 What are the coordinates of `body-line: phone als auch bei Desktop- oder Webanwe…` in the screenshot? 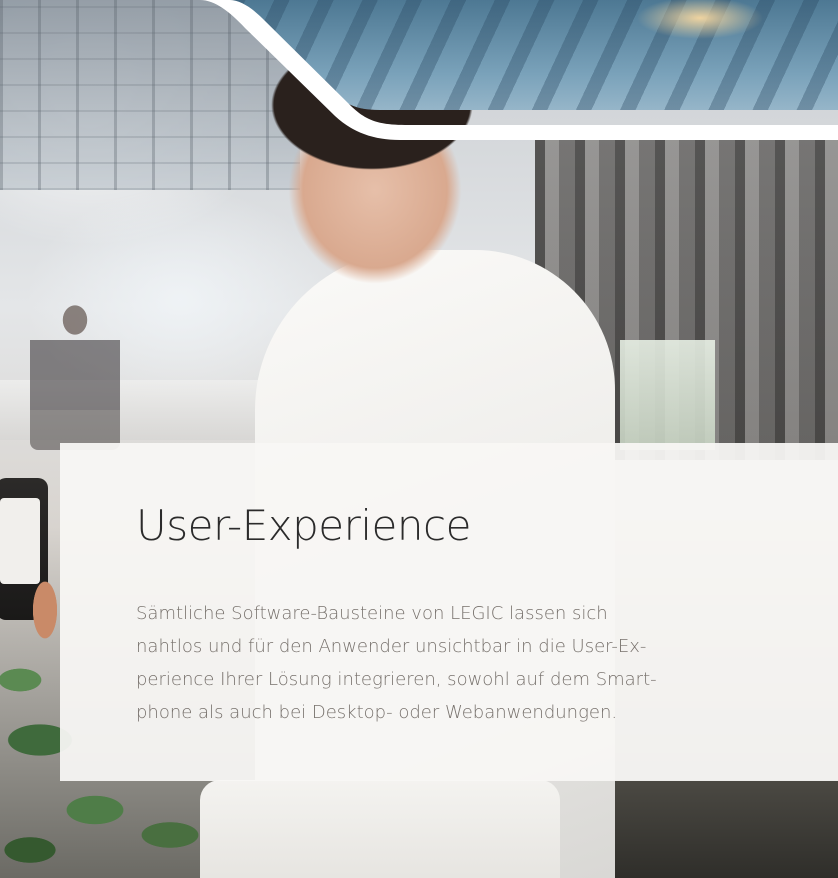 It's located at (377, 712).